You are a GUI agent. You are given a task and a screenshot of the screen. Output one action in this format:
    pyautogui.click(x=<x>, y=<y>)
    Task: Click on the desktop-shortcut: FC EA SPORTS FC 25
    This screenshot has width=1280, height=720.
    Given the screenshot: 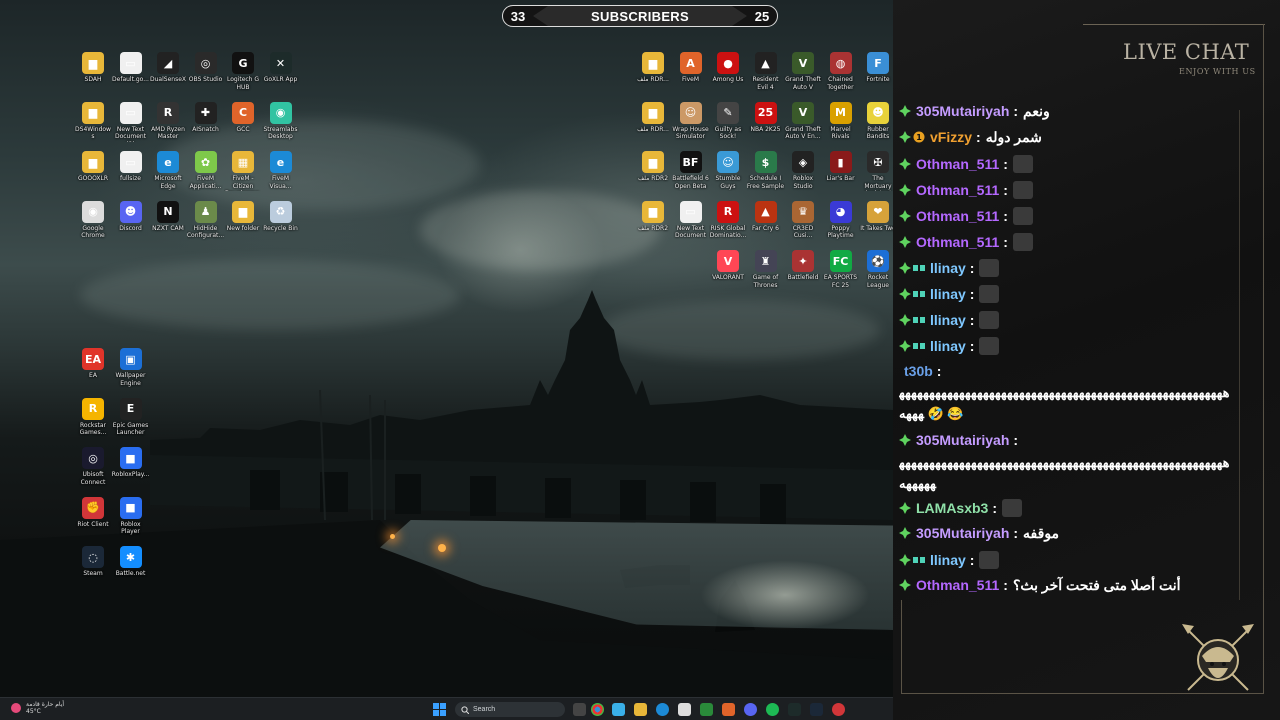 What is the action you would take?
    pyautogui.click(x=841, y=270)
    